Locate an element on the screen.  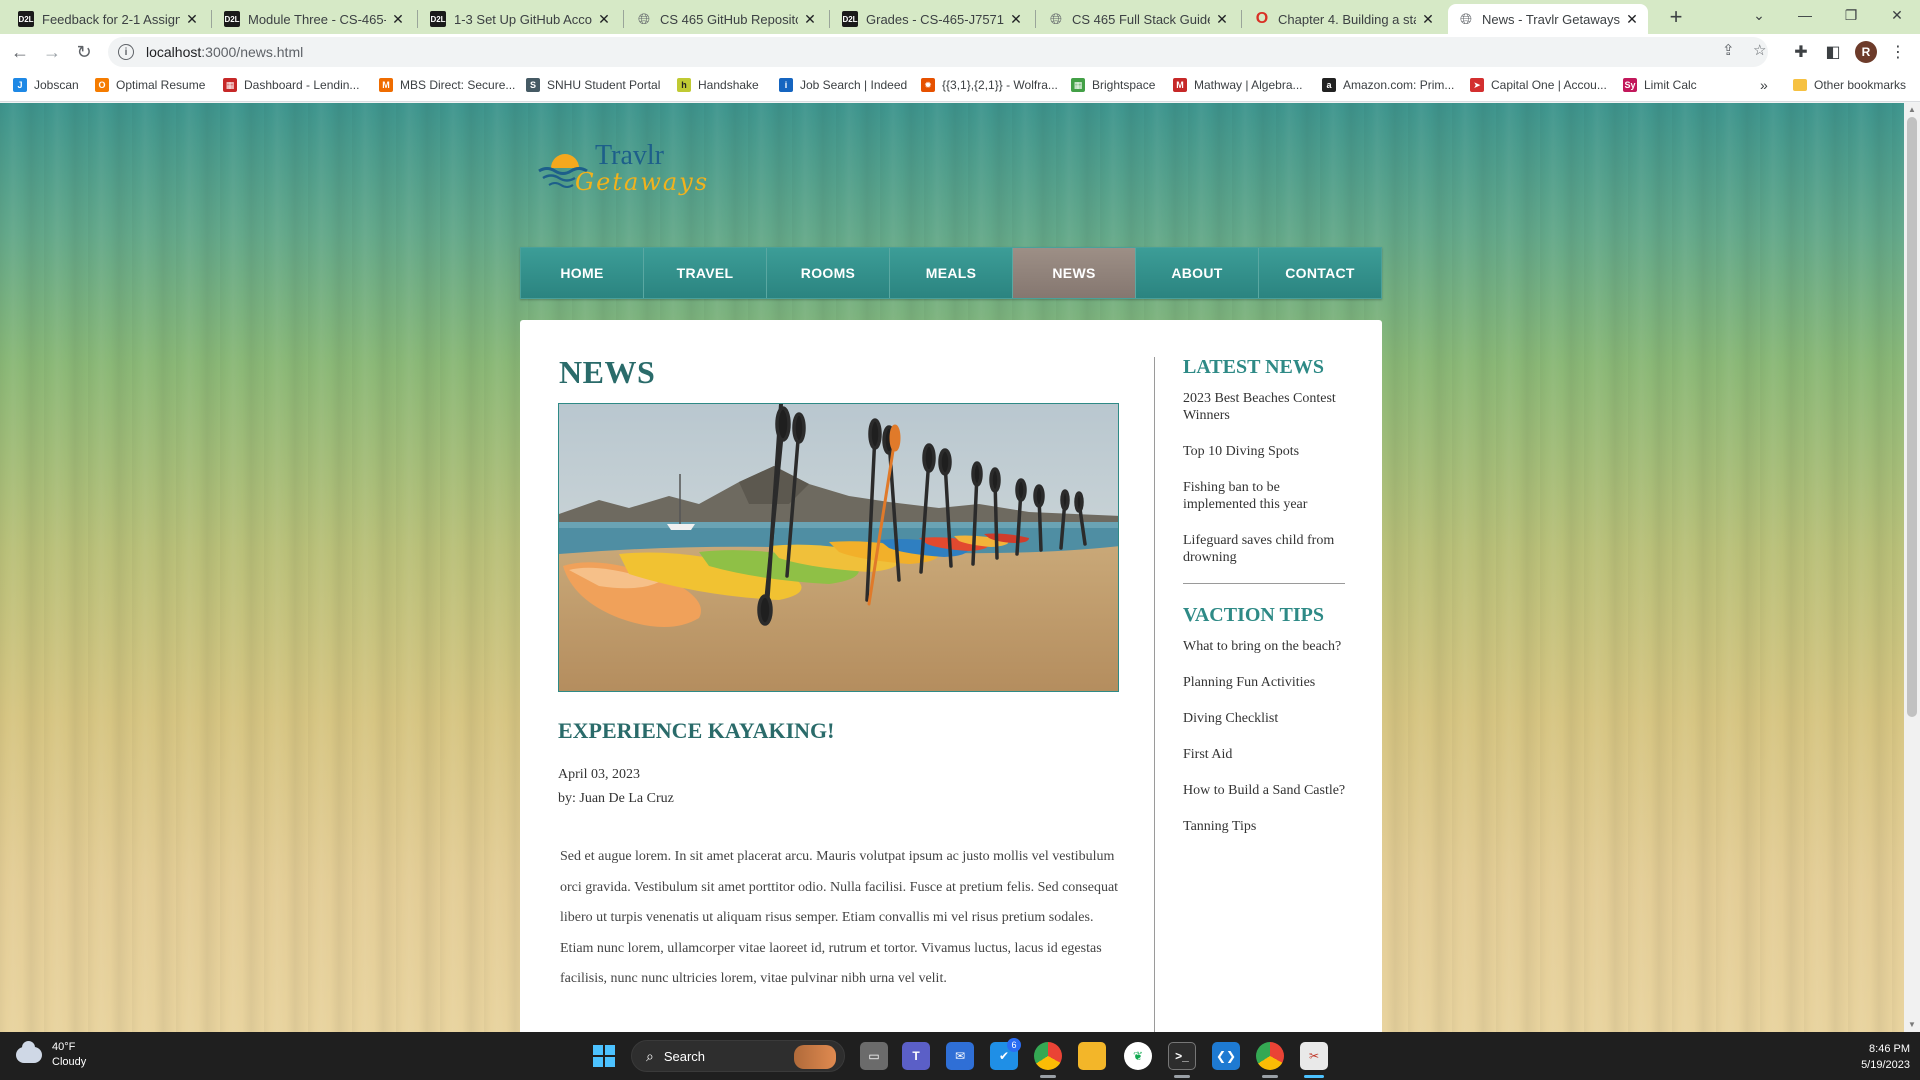
snipping-tool-icon: ✂ is located at coordinates (1314, 1056).